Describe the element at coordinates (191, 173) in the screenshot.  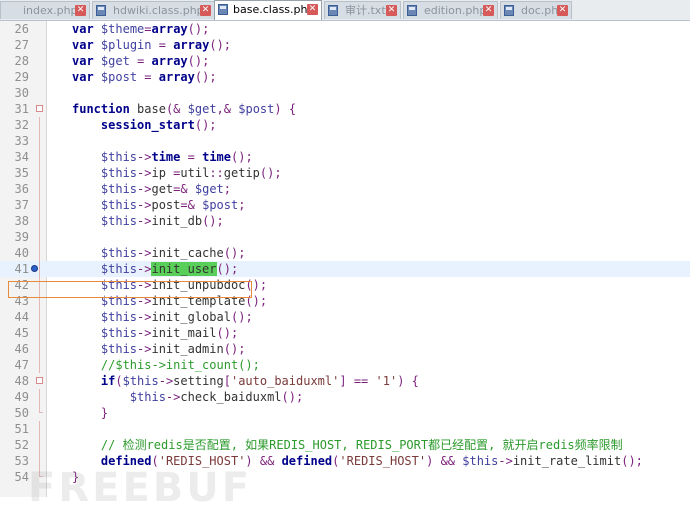
I see `code-text: $this->ip =util::getip();` at that location.